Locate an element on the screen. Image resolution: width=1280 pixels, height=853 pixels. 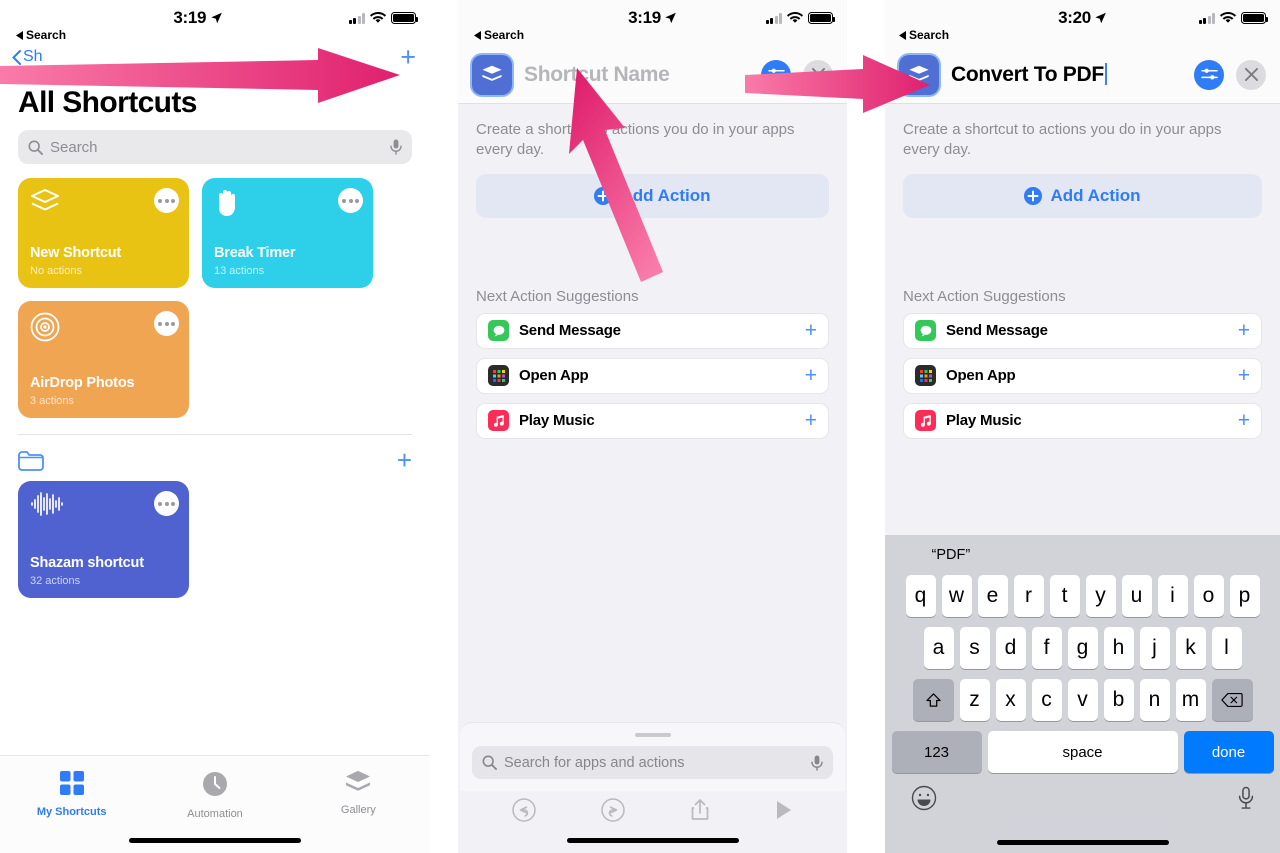
action-search-input: Search for apps and actions is located at coordinates (652, 762).